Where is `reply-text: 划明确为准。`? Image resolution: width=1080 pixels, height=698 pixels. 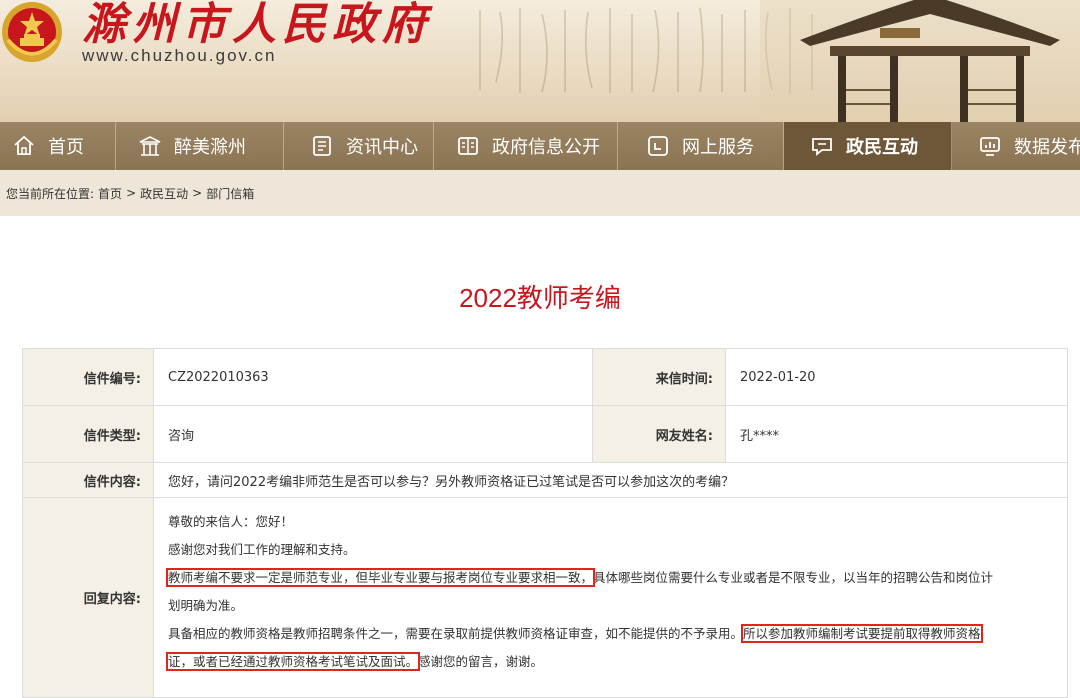
reply-text: 划明确为准。 is located at coordinates (206, 605).